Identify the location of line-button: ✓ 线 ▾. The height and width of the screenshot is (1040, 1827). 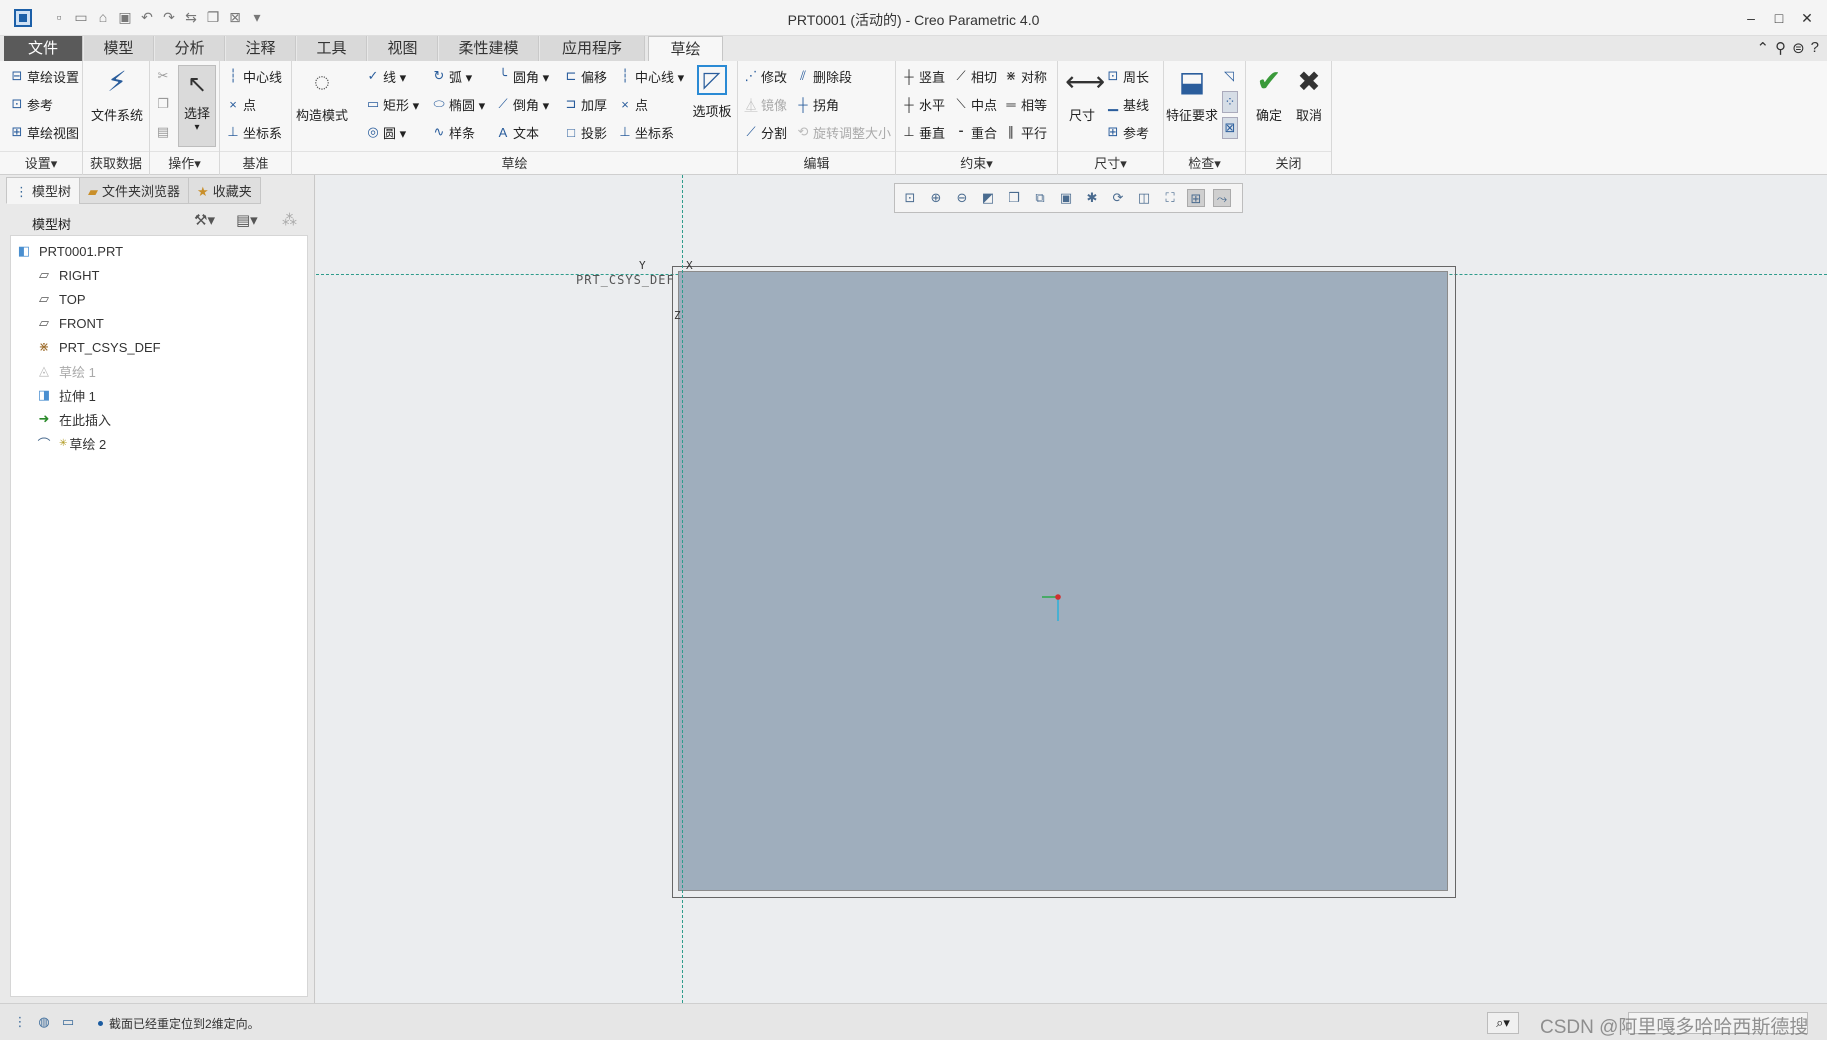
(386, 76).